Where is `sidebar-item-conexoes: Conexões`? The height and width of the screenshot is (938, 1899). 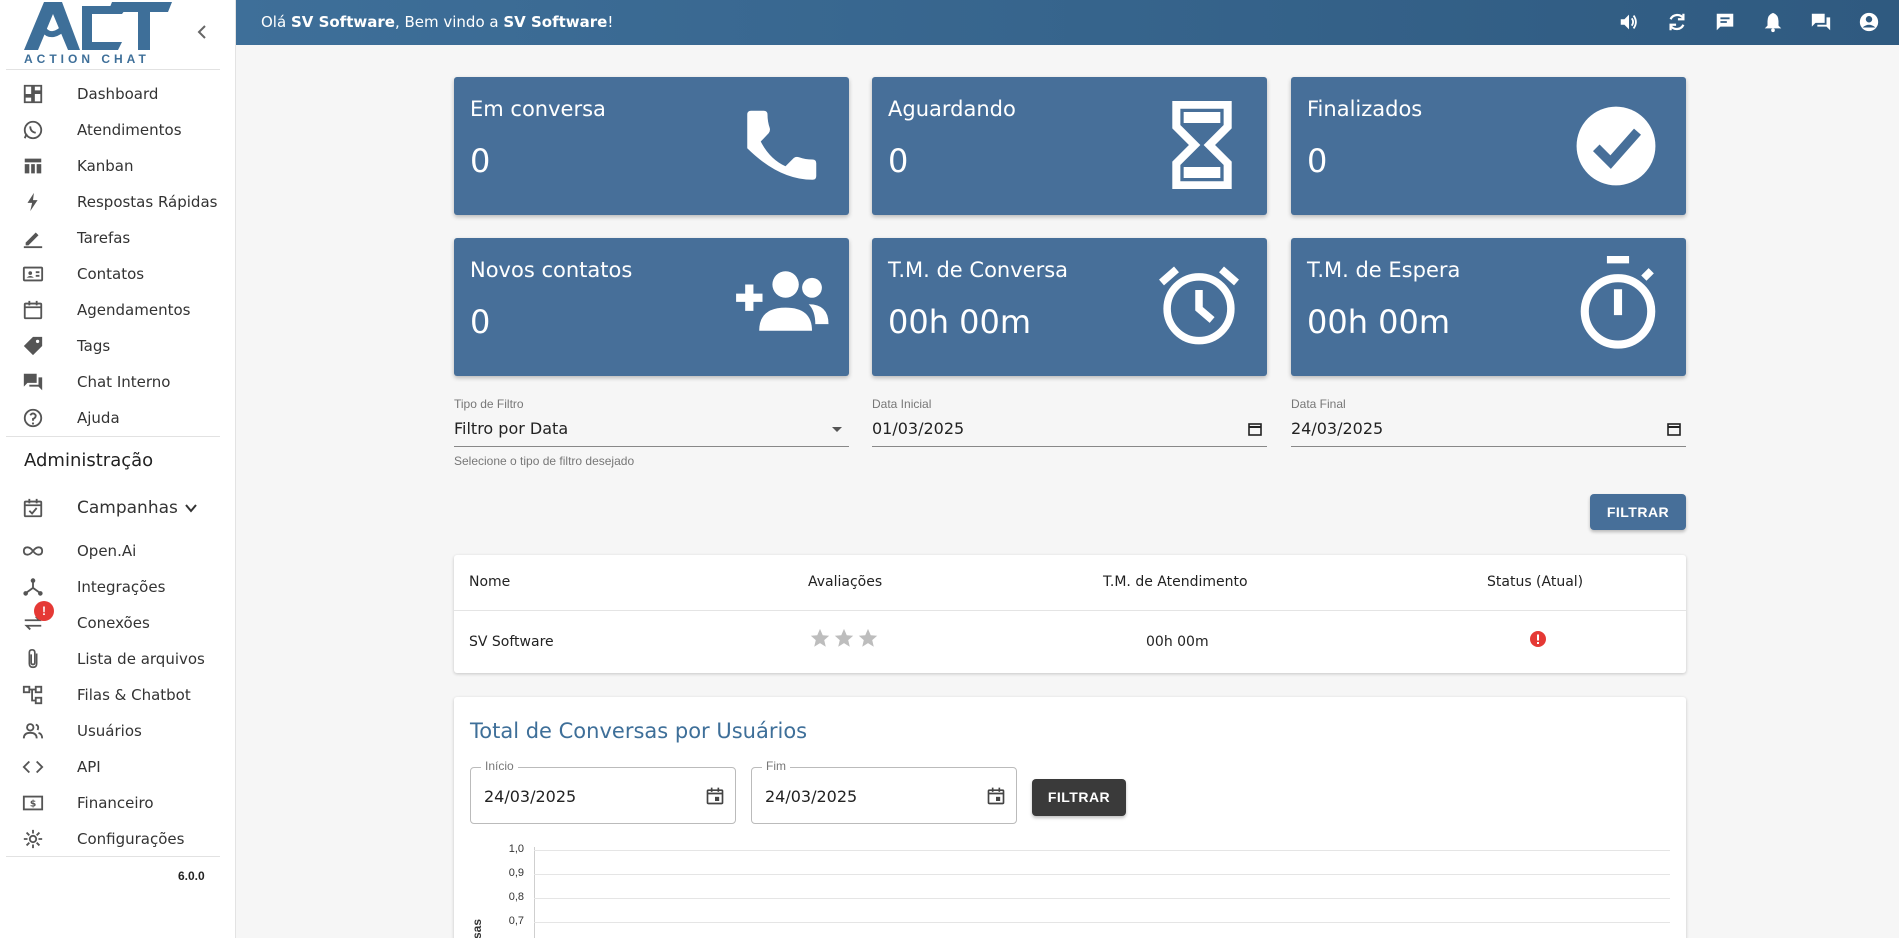 sidebar-item-conexoes: Conexões is located at coordinates (110, 623).